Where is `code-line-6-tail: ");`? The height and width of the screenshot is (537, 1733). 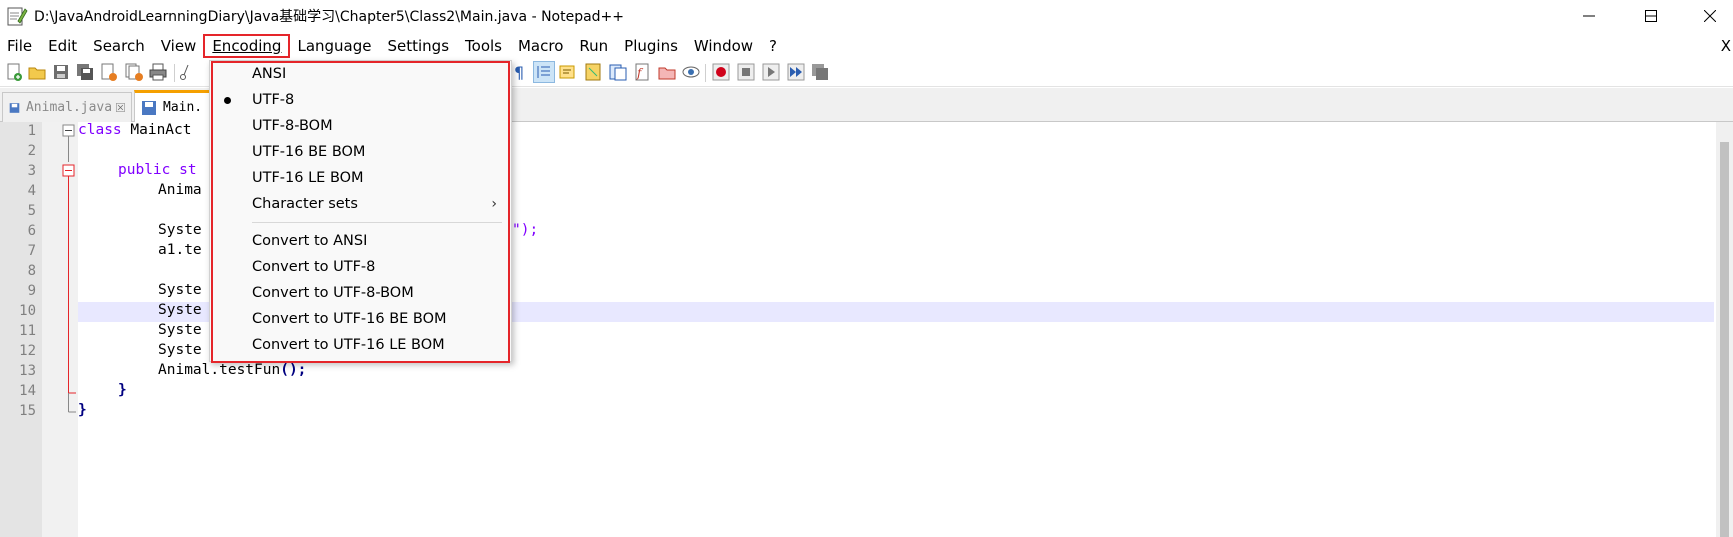 code-line-6-tail: "); is located at coordinates (525, 230).